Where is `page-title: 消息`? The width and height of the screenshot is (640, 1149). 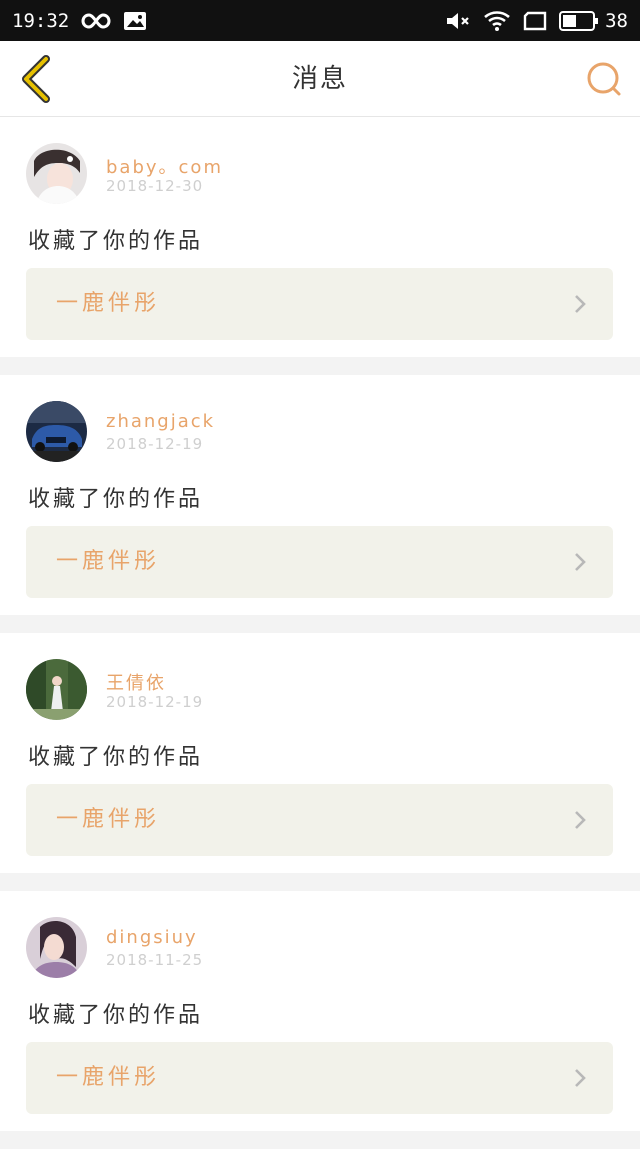
page-title: 消息 is located at coordinates (319, 79).